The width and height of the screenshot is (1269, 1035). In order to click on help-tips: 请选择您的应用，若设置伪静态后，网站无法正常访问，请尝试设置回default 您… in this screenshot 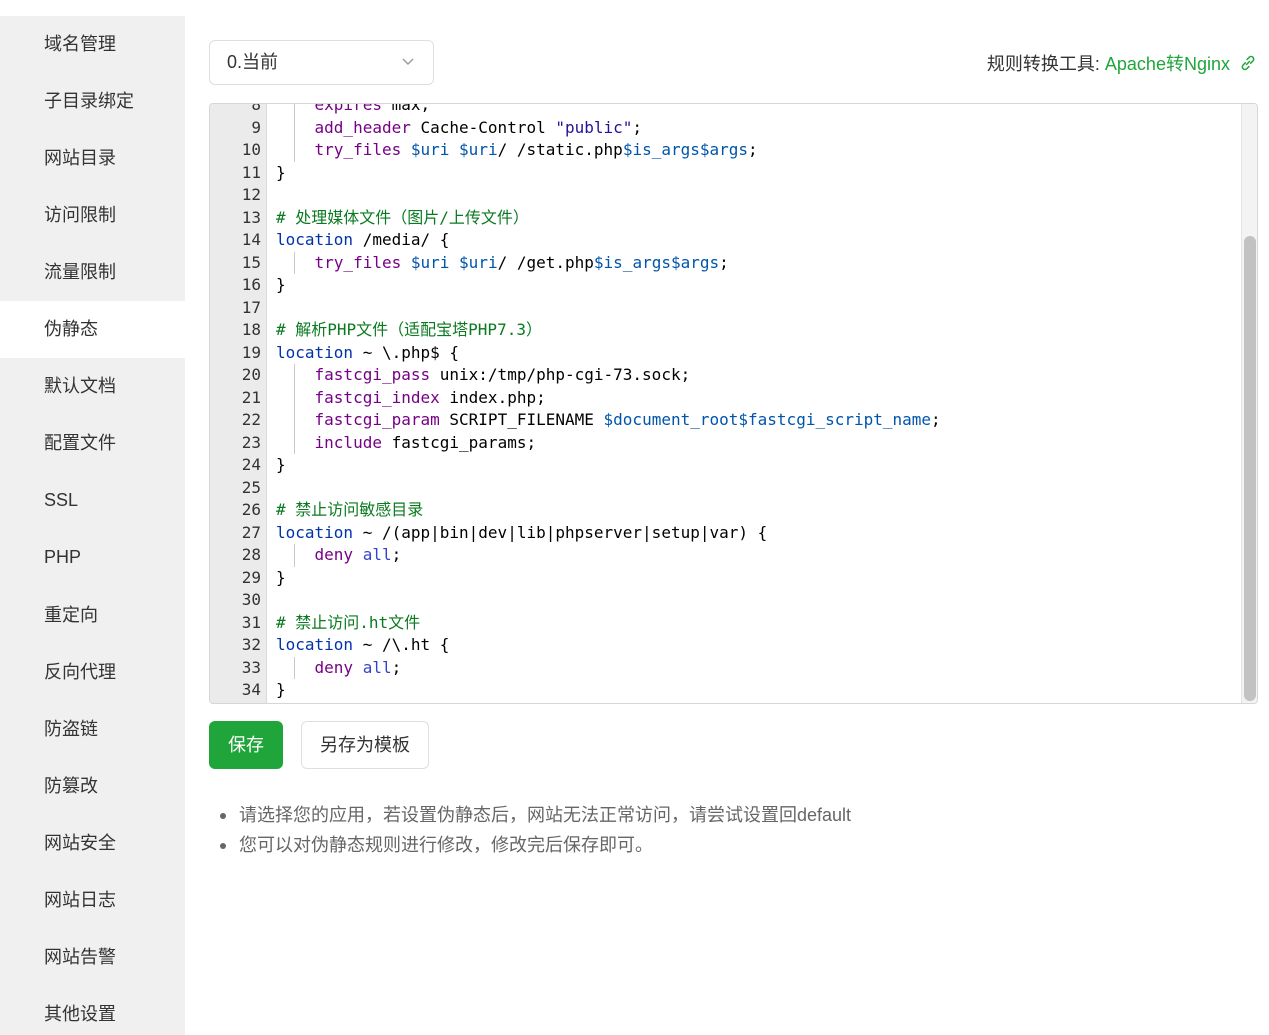, I will do `click(533, 830)`.